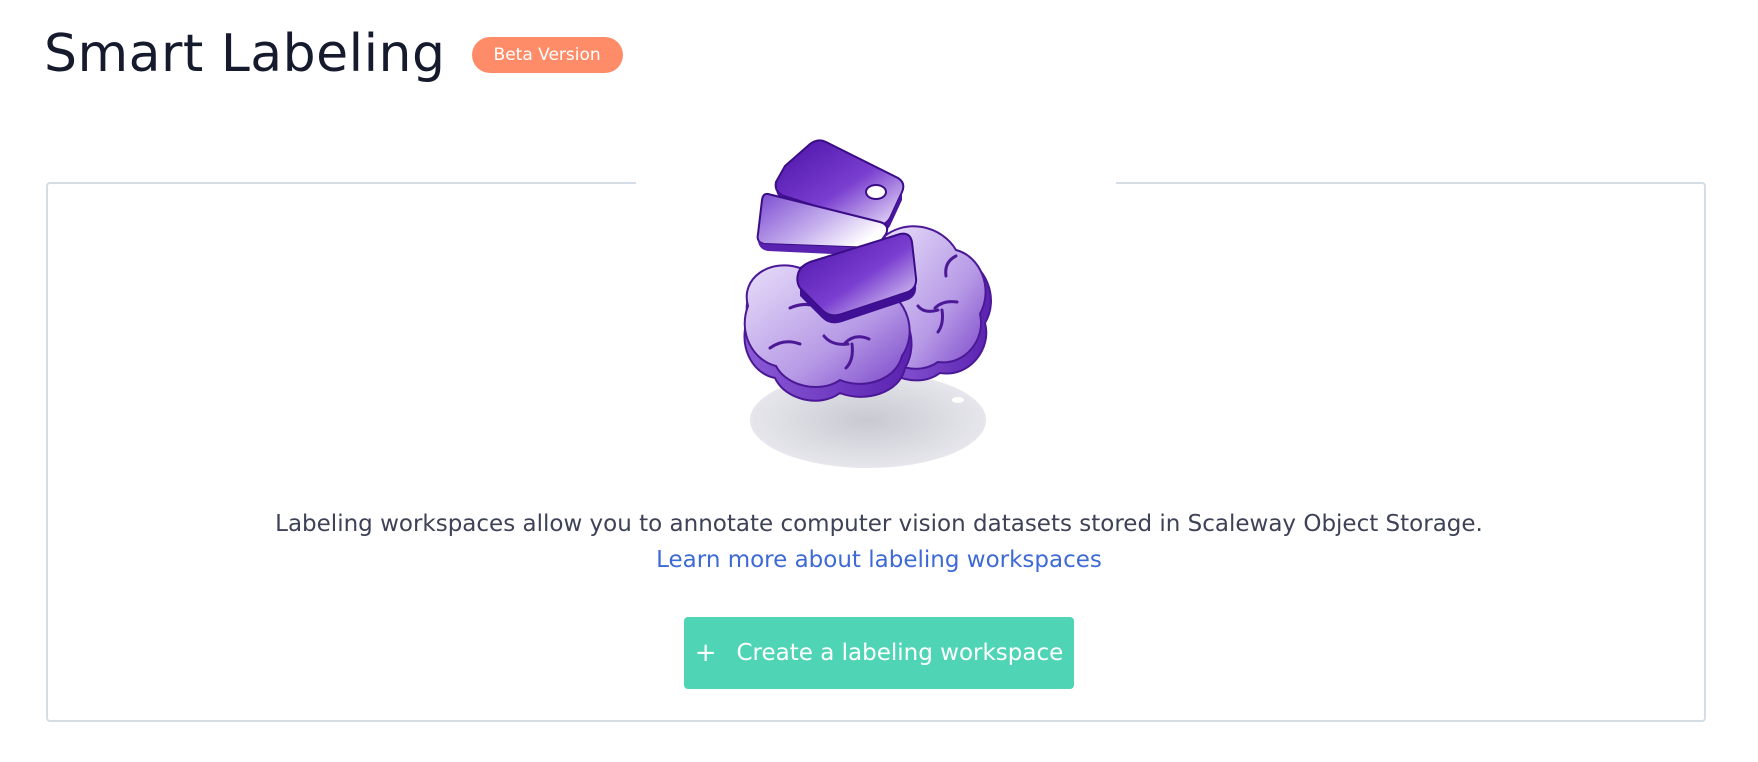 Image resolution: width=1758 pixels, height=762 pixels. What do you see at coordinates (547, 55) in the screenshot?
I see `beta-badge: Beta Version` at bounding box center [547, 55].